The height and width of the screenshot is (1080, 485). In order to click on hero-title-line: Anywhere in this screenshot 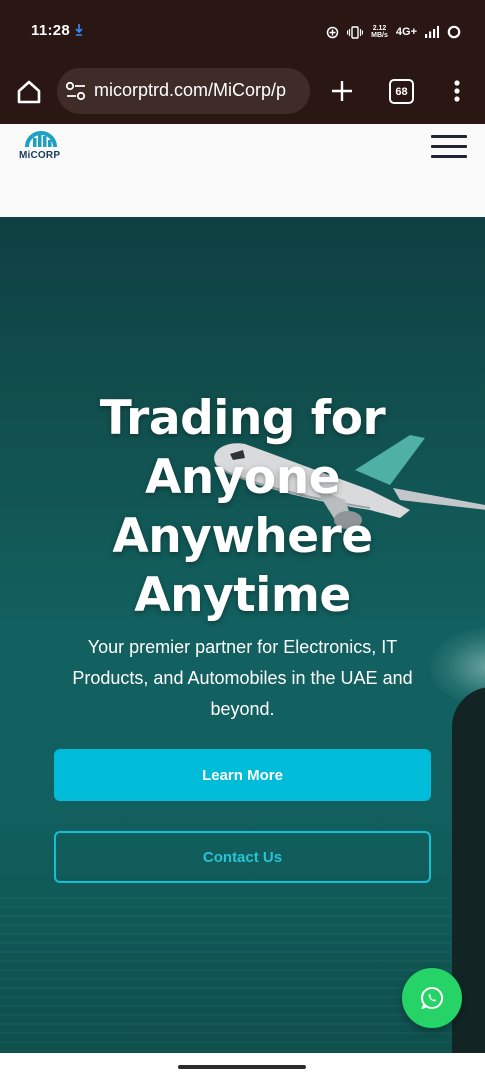, I will do `click(242, 536)`.